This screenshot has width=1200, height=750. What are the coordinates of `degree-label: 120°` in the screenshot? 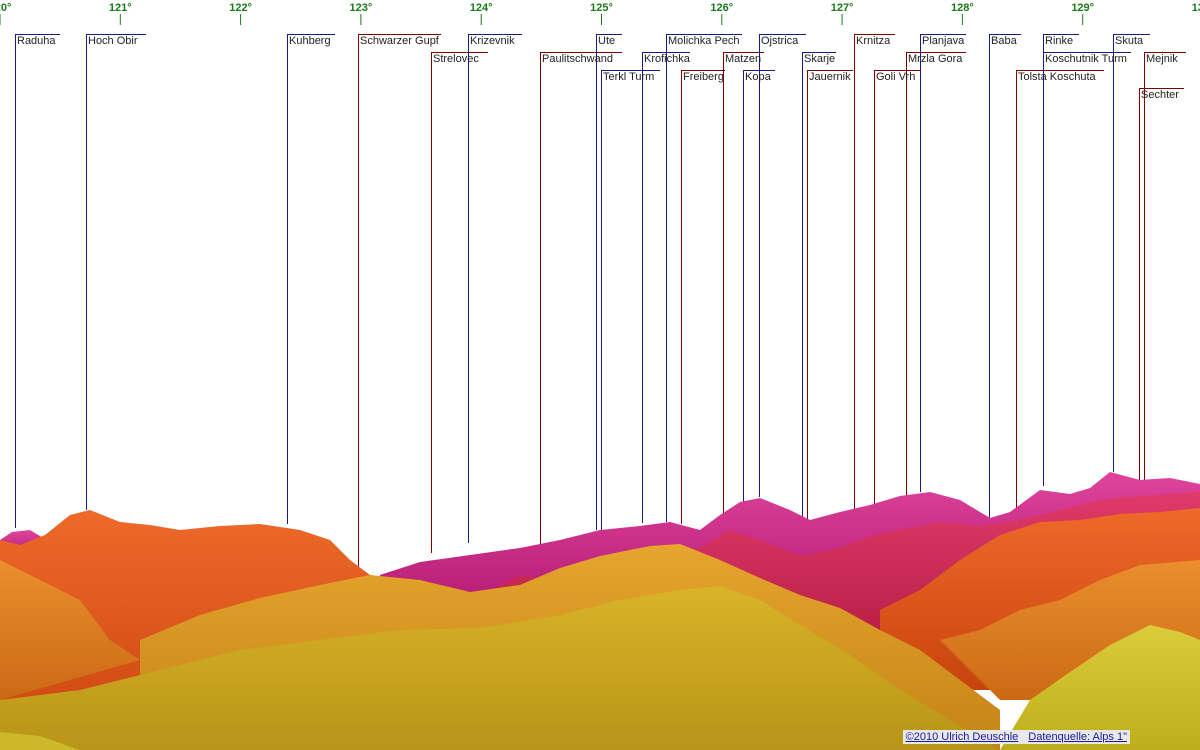 It's located at (5, 8).